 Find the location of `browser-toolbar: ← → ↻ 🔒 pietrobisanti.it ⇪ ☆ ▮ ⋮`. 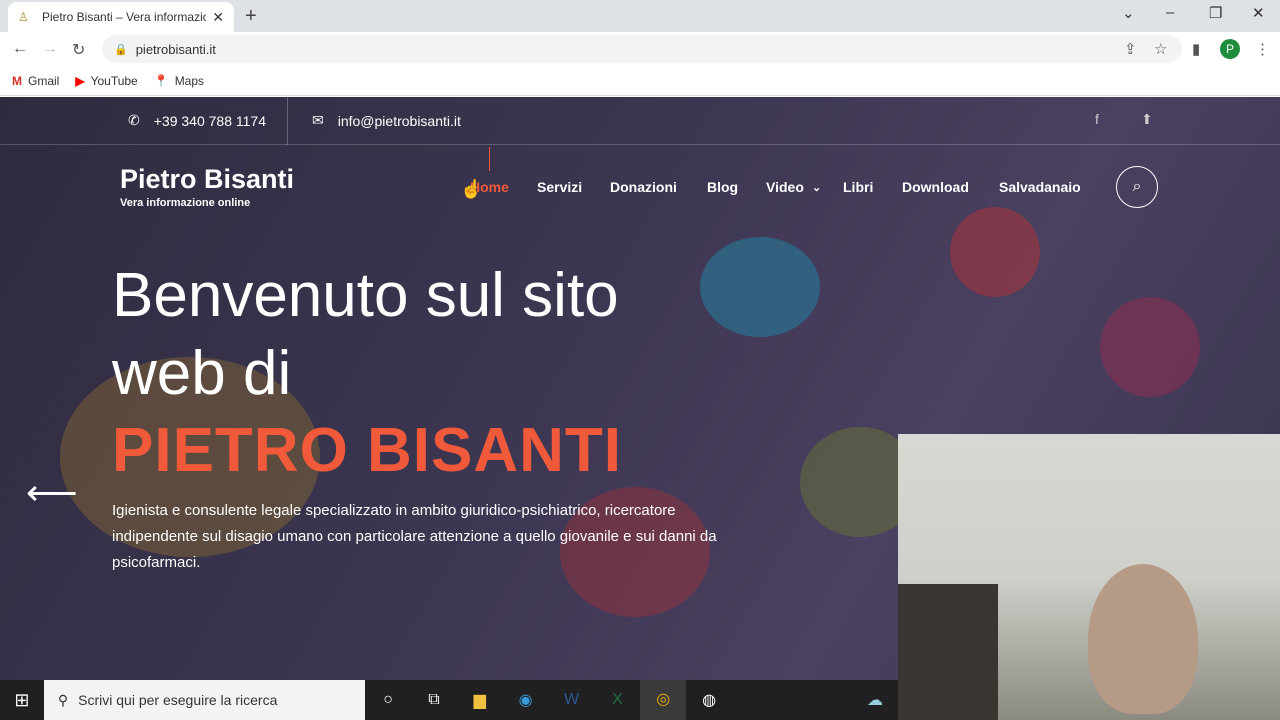

browser-toolbar: ← → ↻ 🔒 pietrobisanti.it ⇪ ☆ ▮ ⋮ is located at coordinates (640, 49).